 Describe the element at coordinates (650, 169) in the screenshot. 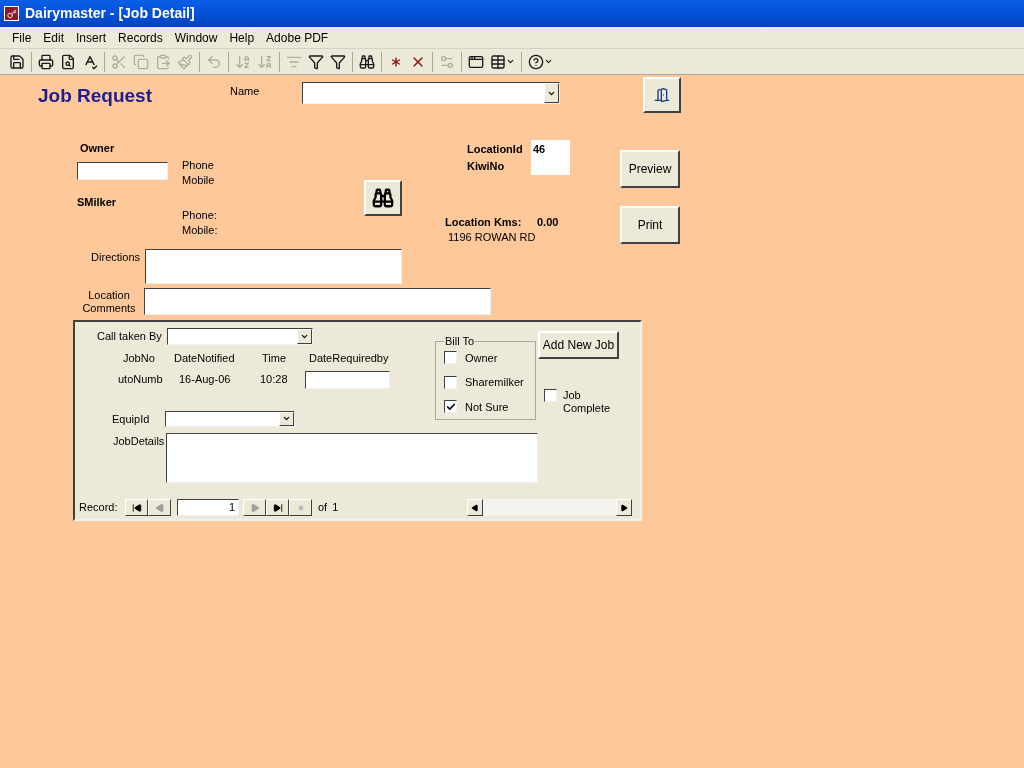

I see `preview-button: Preview` at that location.